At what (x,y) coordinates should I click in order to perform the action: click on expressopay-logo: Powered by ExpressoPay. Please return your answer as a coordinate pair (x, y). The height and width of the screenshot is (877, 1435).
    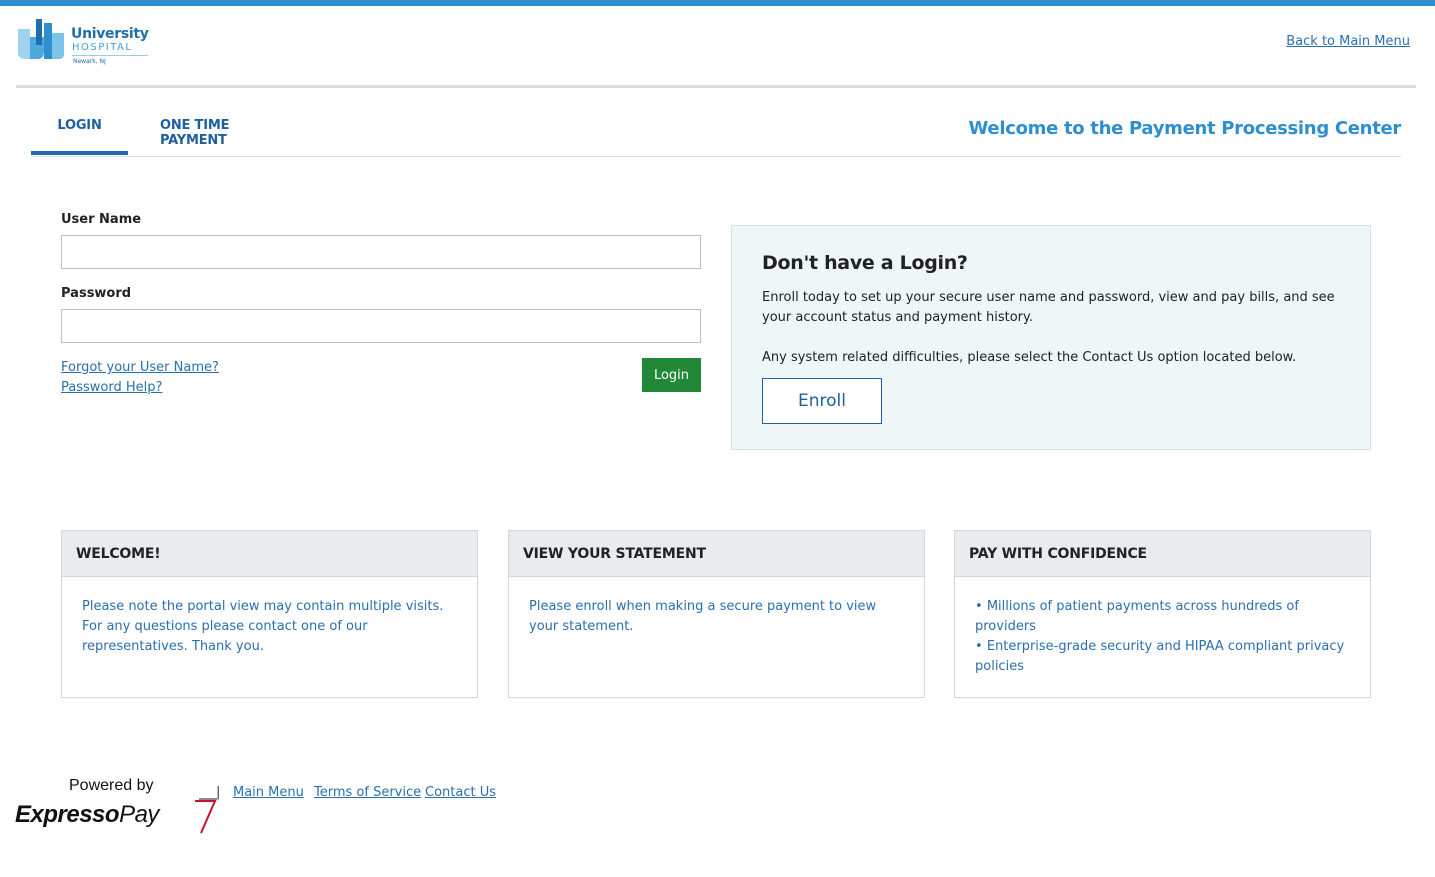
    Looking at the image, I should click on (117, 808).